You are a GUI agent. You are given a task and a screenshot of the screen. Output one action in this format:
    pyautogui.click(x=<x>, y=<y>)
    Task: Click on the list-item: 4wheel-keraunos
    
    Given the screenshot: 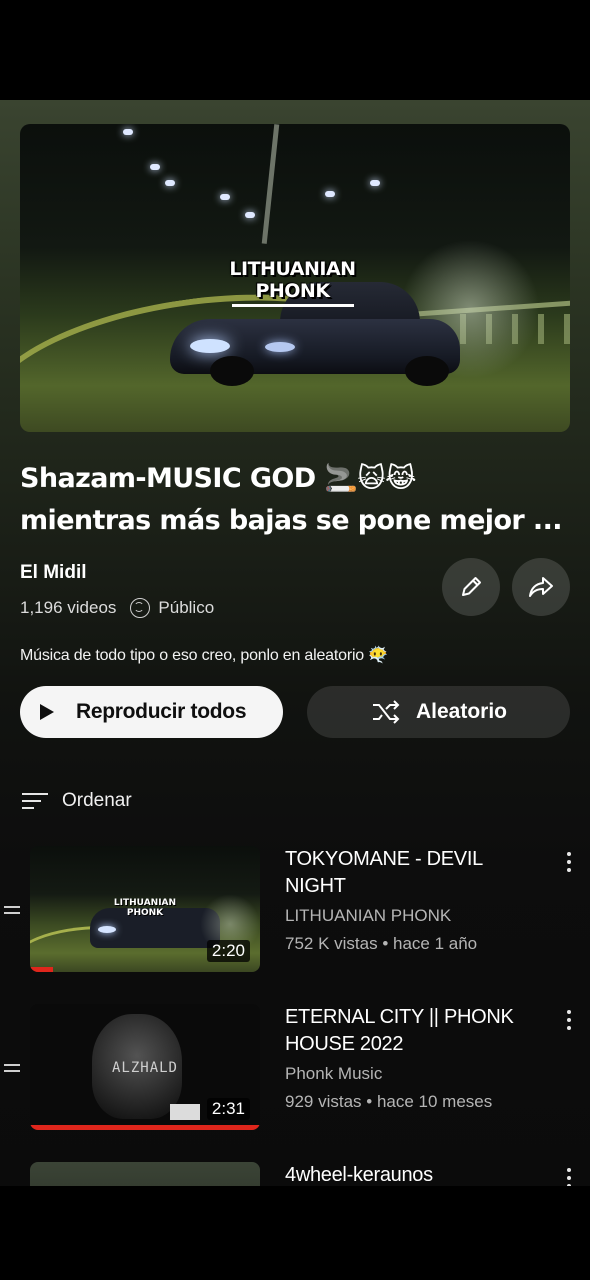 What is the action you would take?
    pyautogui.click(x=295, y=1174)
    